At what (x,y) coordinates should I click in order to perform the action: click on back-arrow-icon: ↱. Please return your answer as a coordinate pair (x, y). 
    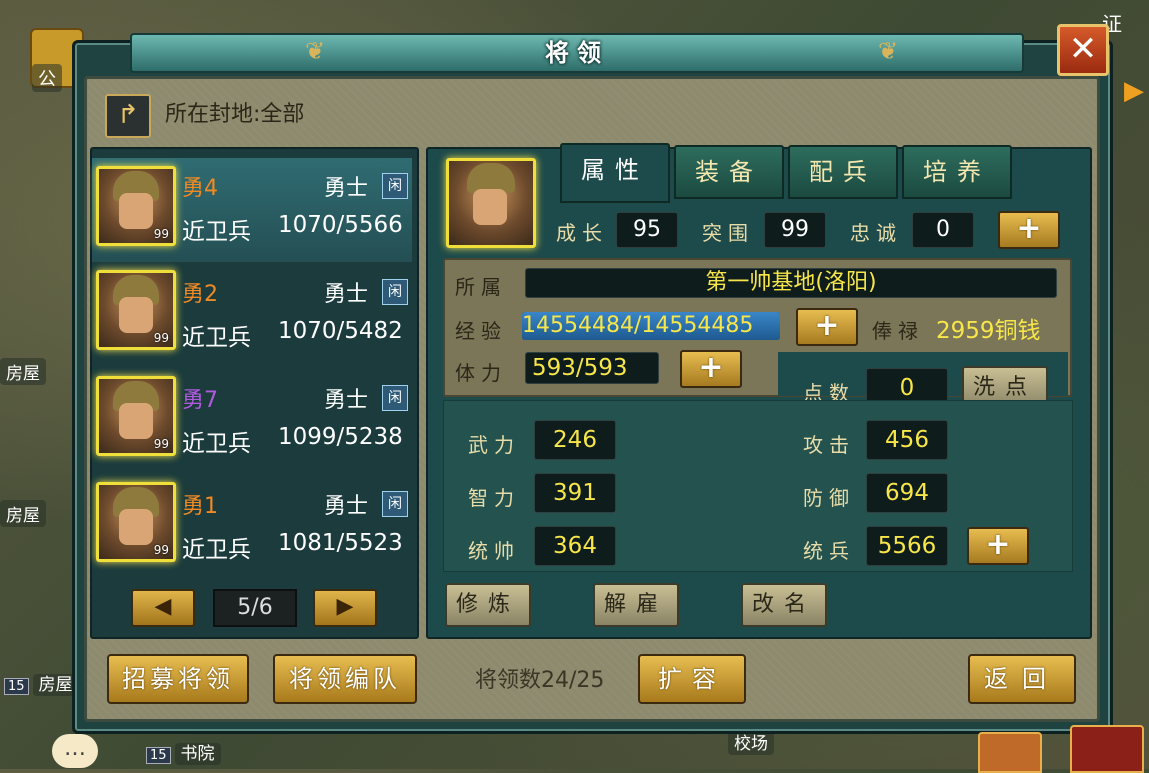
    Looking at the image, I should click on (128, 116).